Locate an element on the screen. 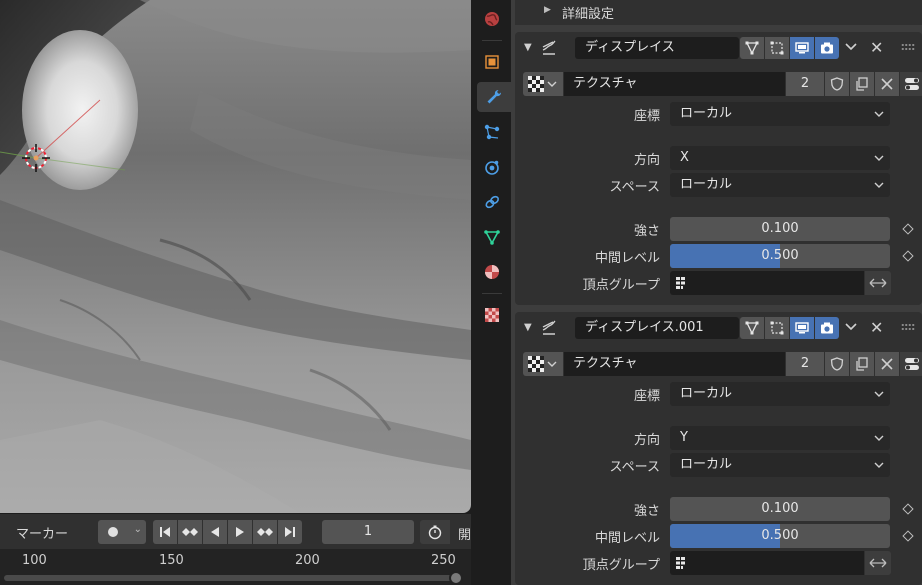 This screenshot has width=922, height=585. direction-value: X is located at coordinates (684, 157).